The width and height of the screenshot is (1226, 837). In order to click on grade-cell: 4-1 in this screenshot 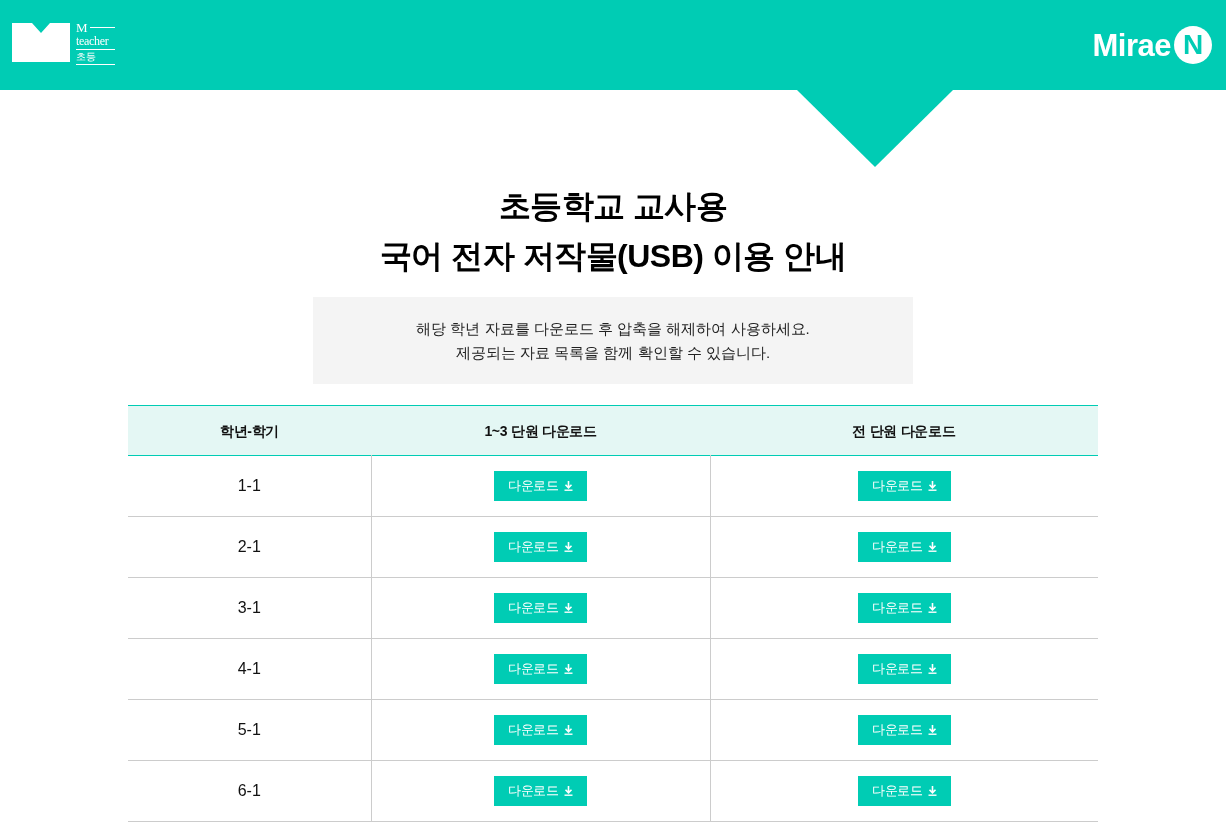, I will do `click(249, 668)`.